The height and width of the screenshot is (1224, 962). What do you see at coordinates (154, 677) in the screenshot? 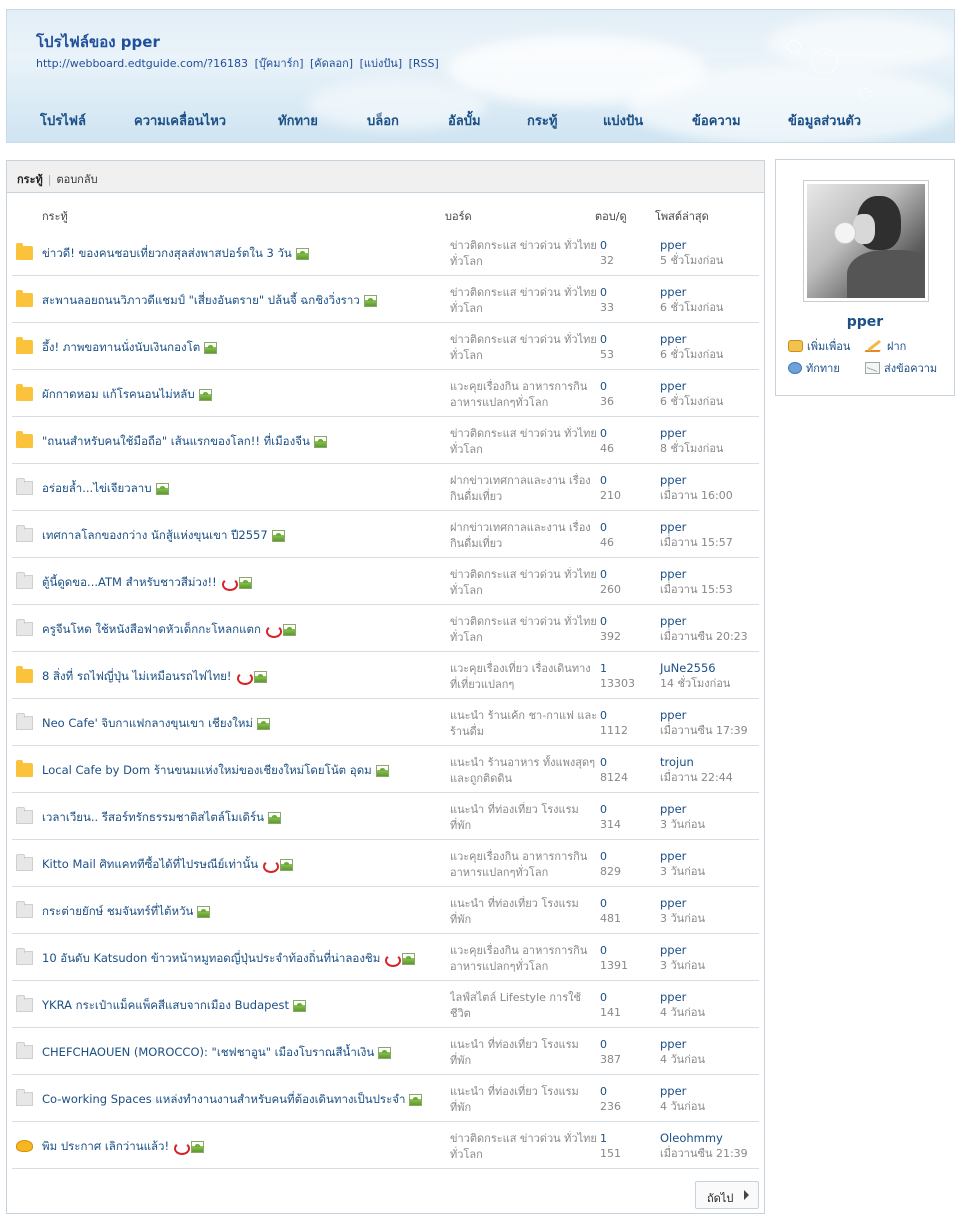
I see `topic-title-link: 8 สิ่งที่ รถไฟญี่ปุ่น ไม่เหมือนรถไฟไทย!` at bounding box center [154, 677].